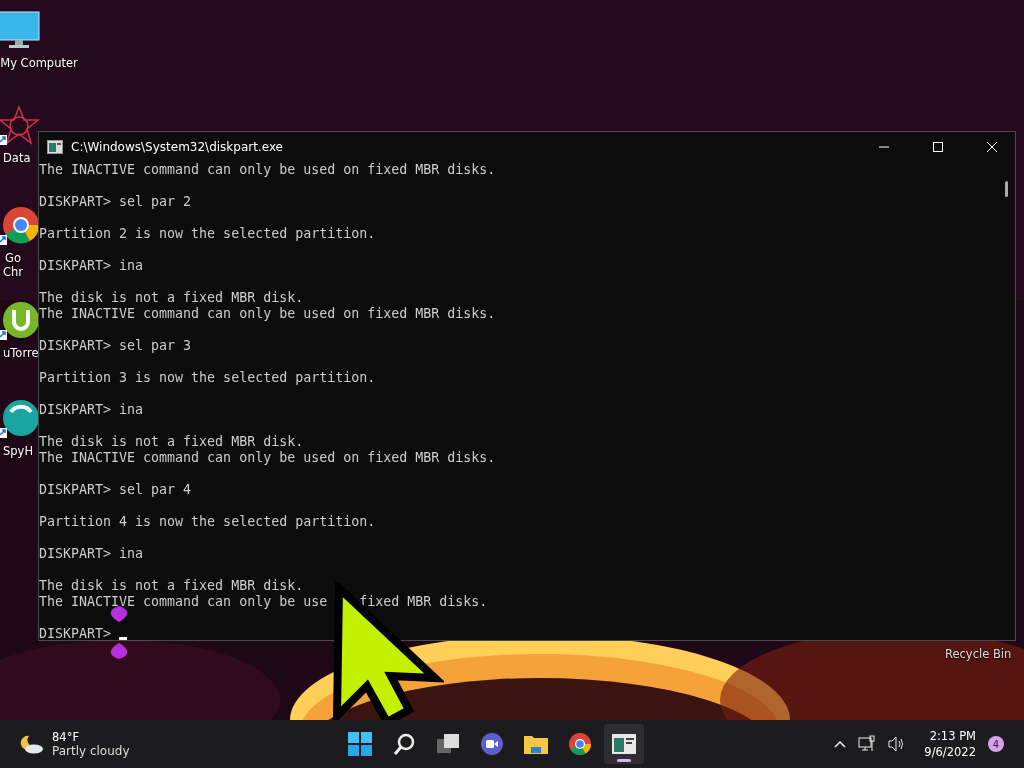 This screenshot has height=768, width=1024. What do you see at coordinates (952, 736) in the screenshot?
I see `clock-time: 2:13 PM` at bounding box center [952, 736].